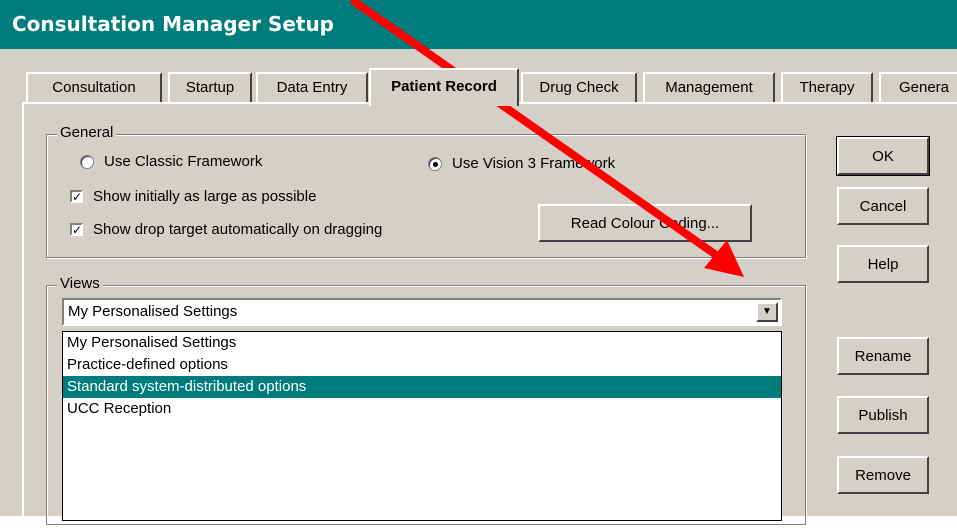 The width and height of the screenshot is (957, 532). Describe the element at coordinates (579, 88) in the screenshot. I see `tab-drug-check: Drug Check` at that location.